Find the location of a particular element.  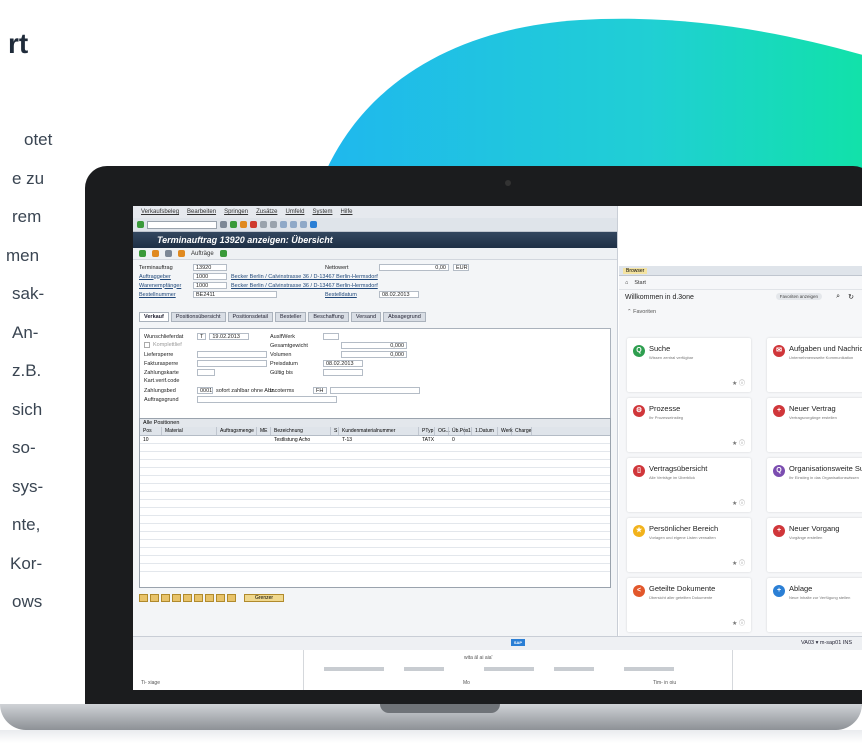

po-number-field: BE2411 is located at coordinates (235, 294).